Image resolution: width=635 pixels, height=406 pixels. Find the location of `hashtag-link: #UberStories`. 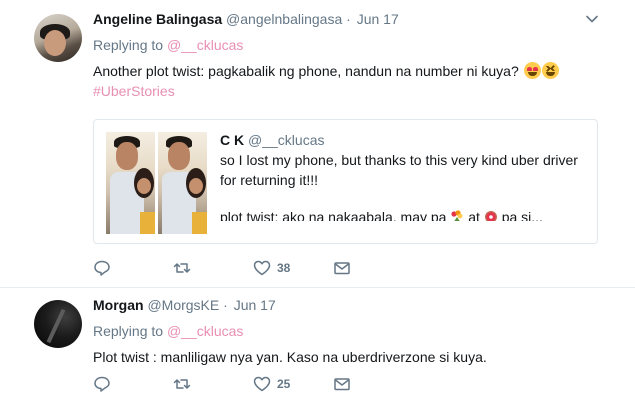

hashtag-link: #UberStories is located at coordinates (349, 91).